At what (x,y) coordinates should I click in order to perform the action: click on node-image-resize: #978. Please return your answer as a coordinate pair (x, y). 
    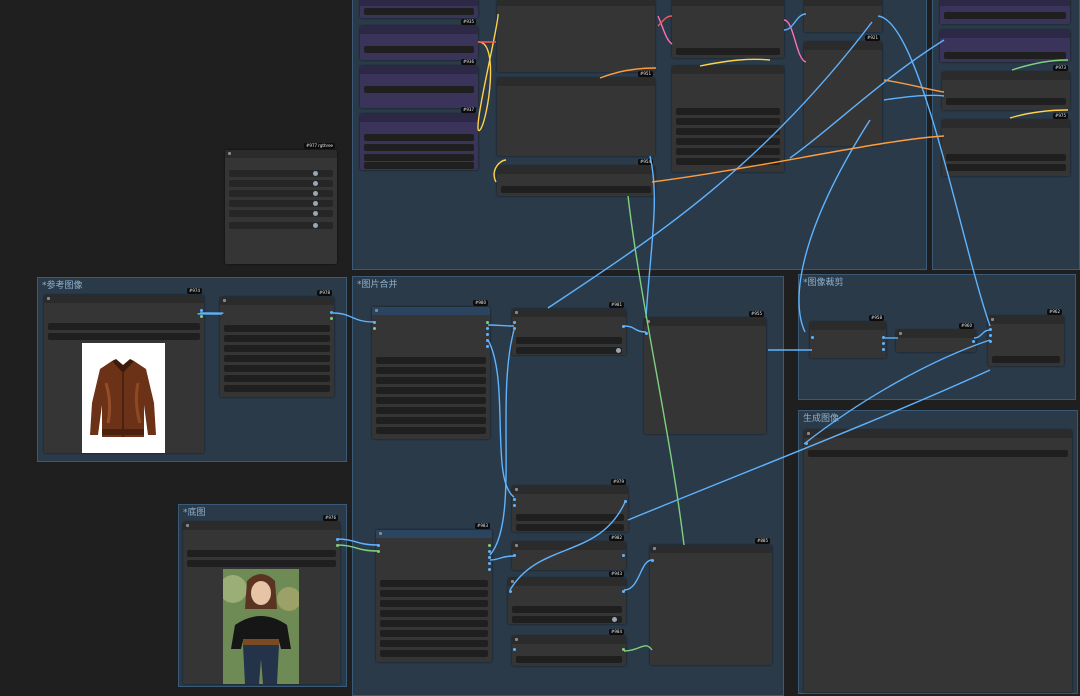
    Looking at the image, I should click on (277, 343).